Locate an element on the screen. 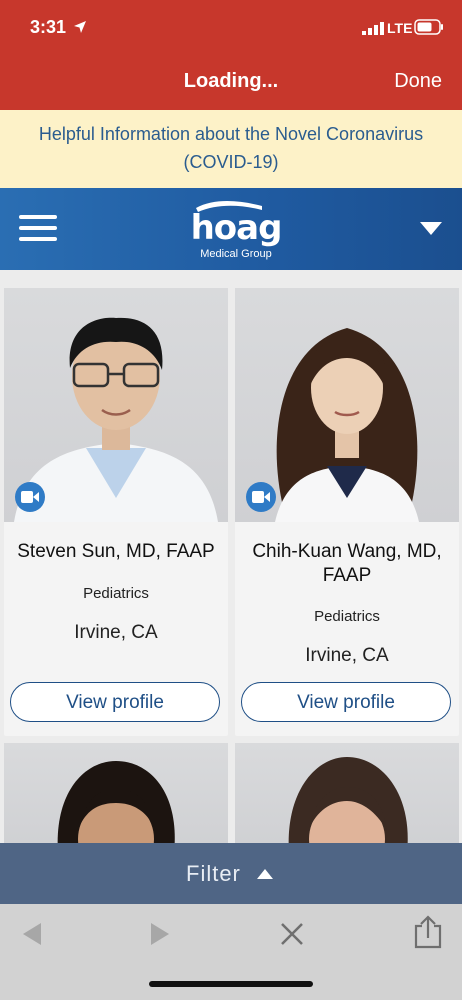 The width and height of the screenshot is (462, 1000). logo-text: hoag is located at coordinates (236, 228).